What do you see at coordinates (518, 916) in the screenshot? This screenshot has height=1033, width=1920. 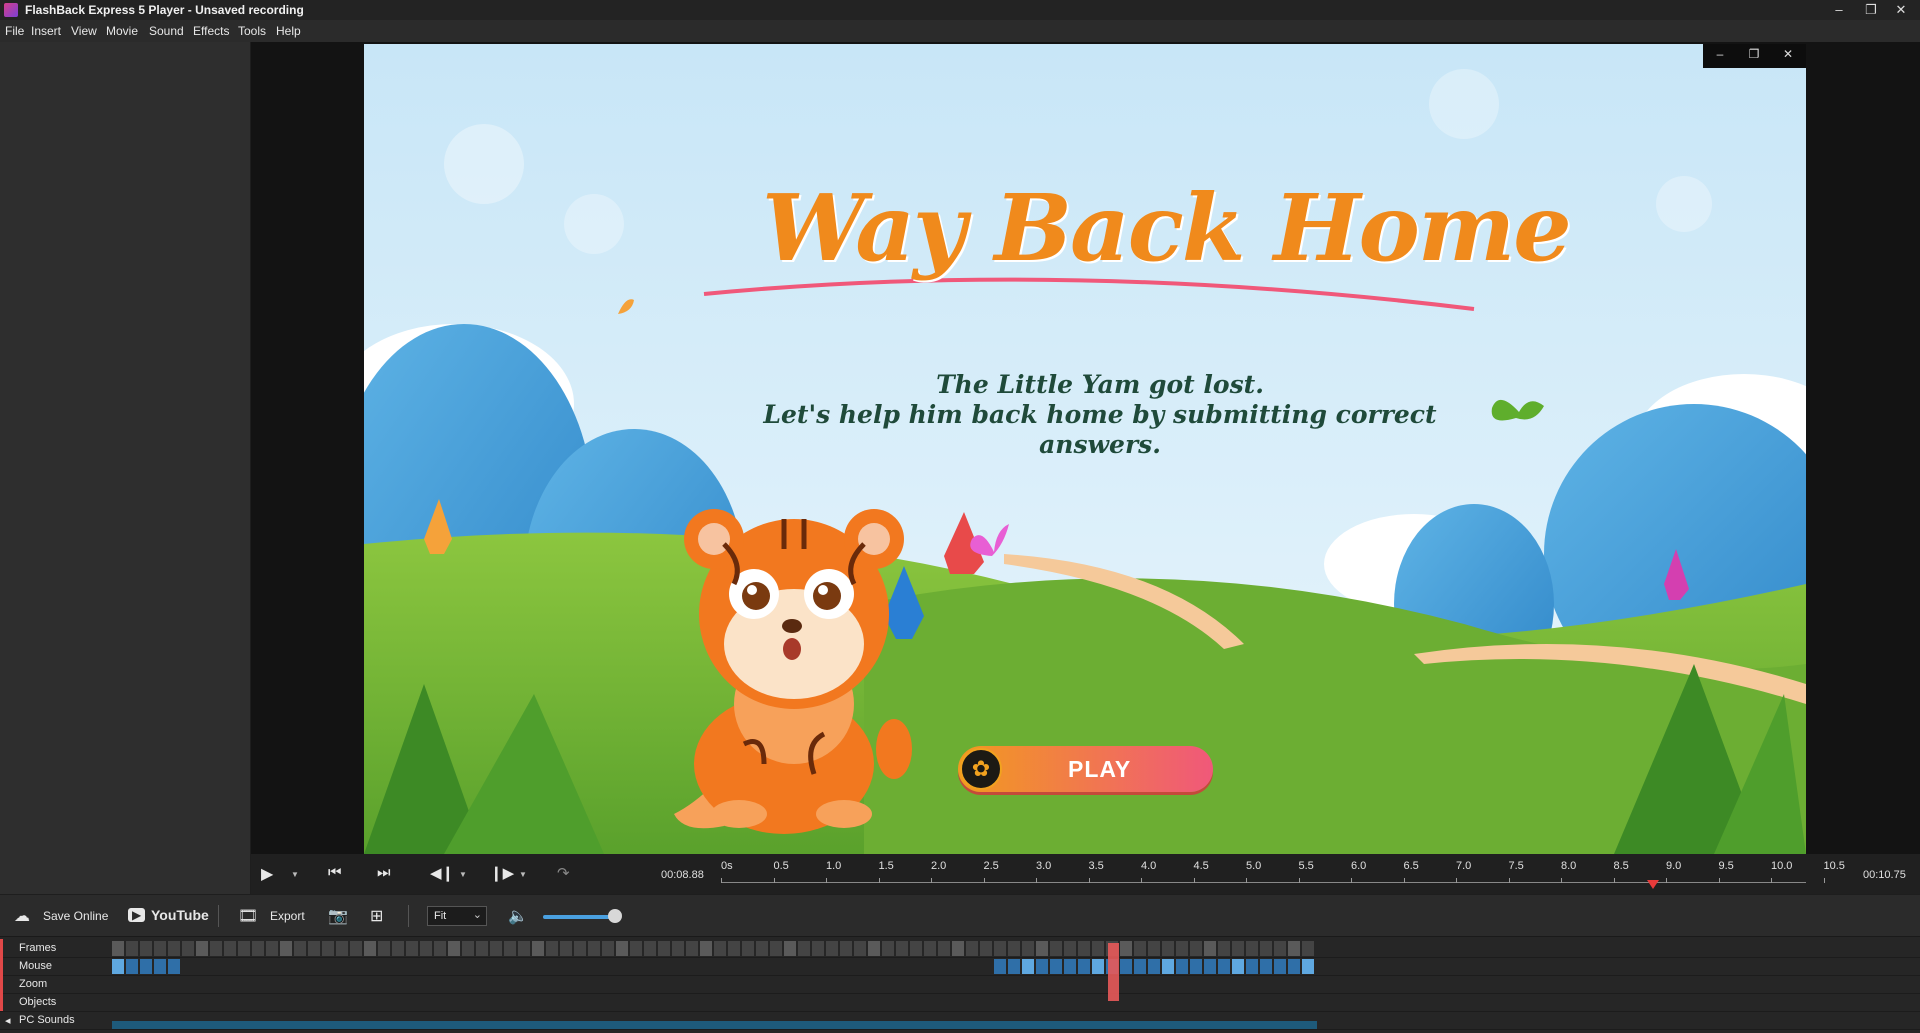 I see `speaker-icon: 🔈` at bounding box center [518, 916].